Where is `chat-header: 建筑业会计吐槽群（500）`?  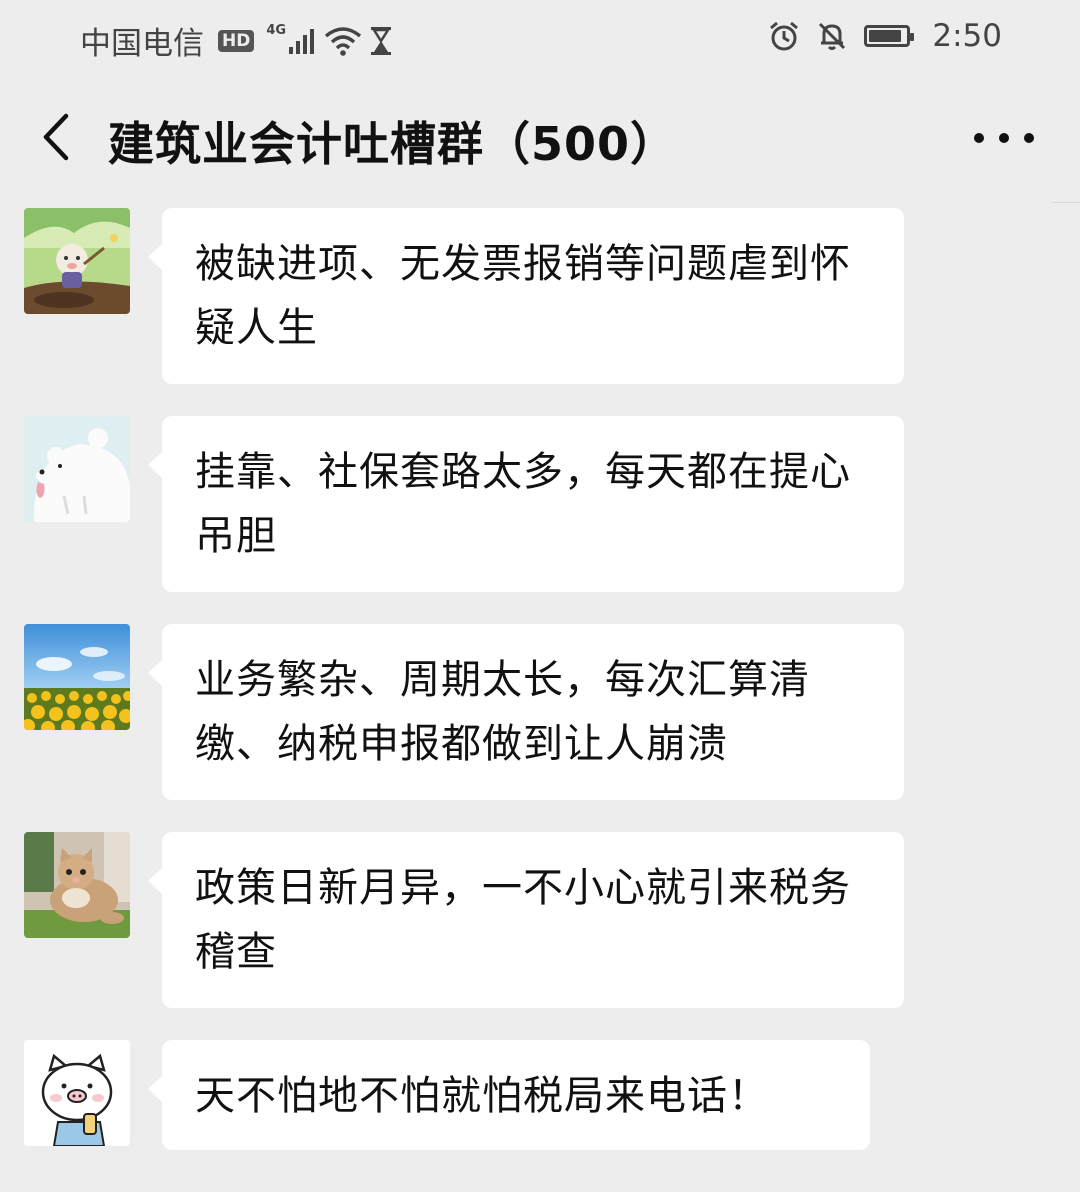 chat-header: 建筑业会计吐槽群（500） is located at coordinates (540, 138).